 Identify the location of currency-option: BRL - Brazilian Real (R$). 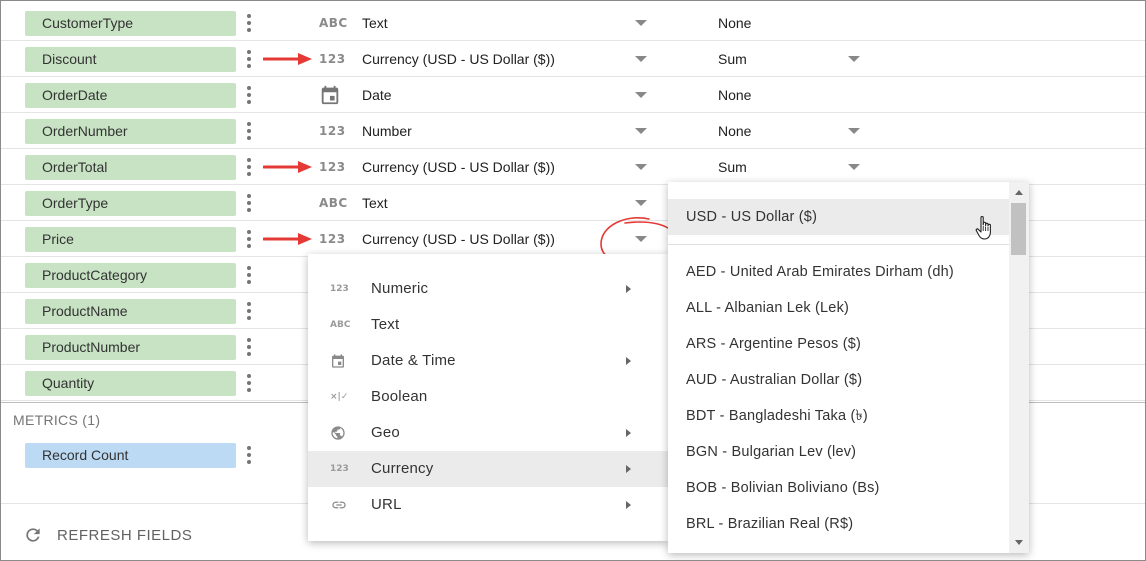
(838, 524).